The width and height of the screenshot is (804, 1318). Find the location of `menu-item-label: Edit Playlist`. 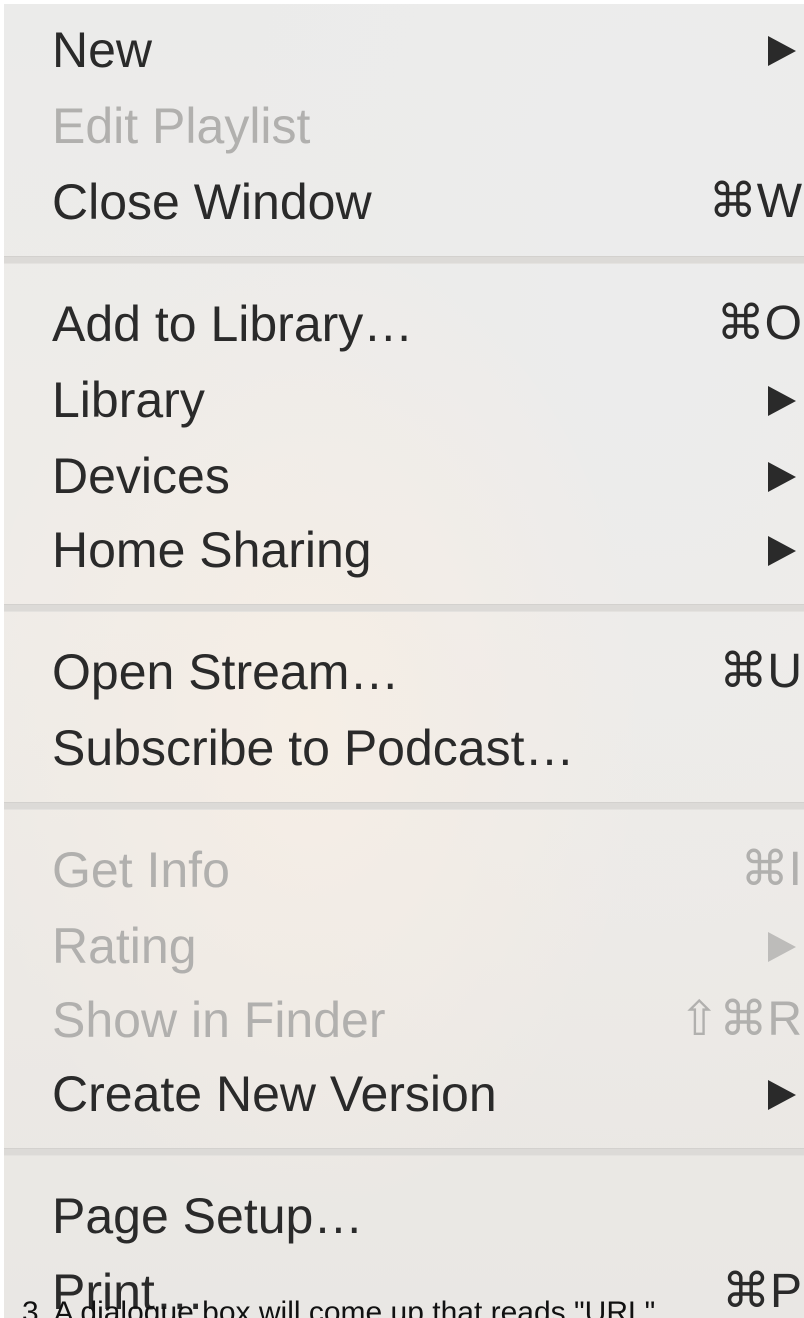

menu-item-label: Edit Playlist is located at coordinates (181, 126).